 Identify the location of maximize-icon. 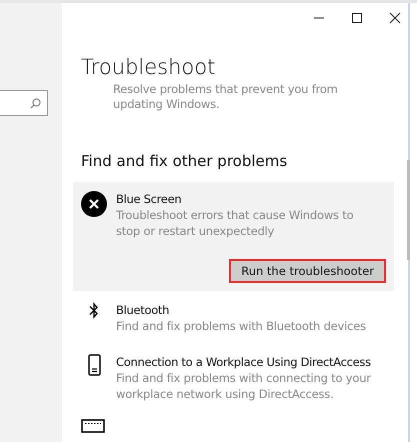
(357, 18).